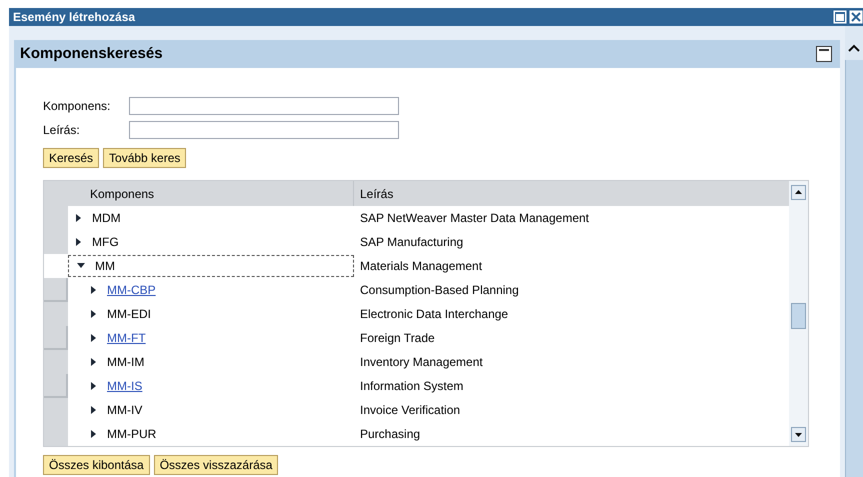  Describe the element at coordinates (421, 266) in the screenshot. I see `description-cell-text: Materials Management` at that location.